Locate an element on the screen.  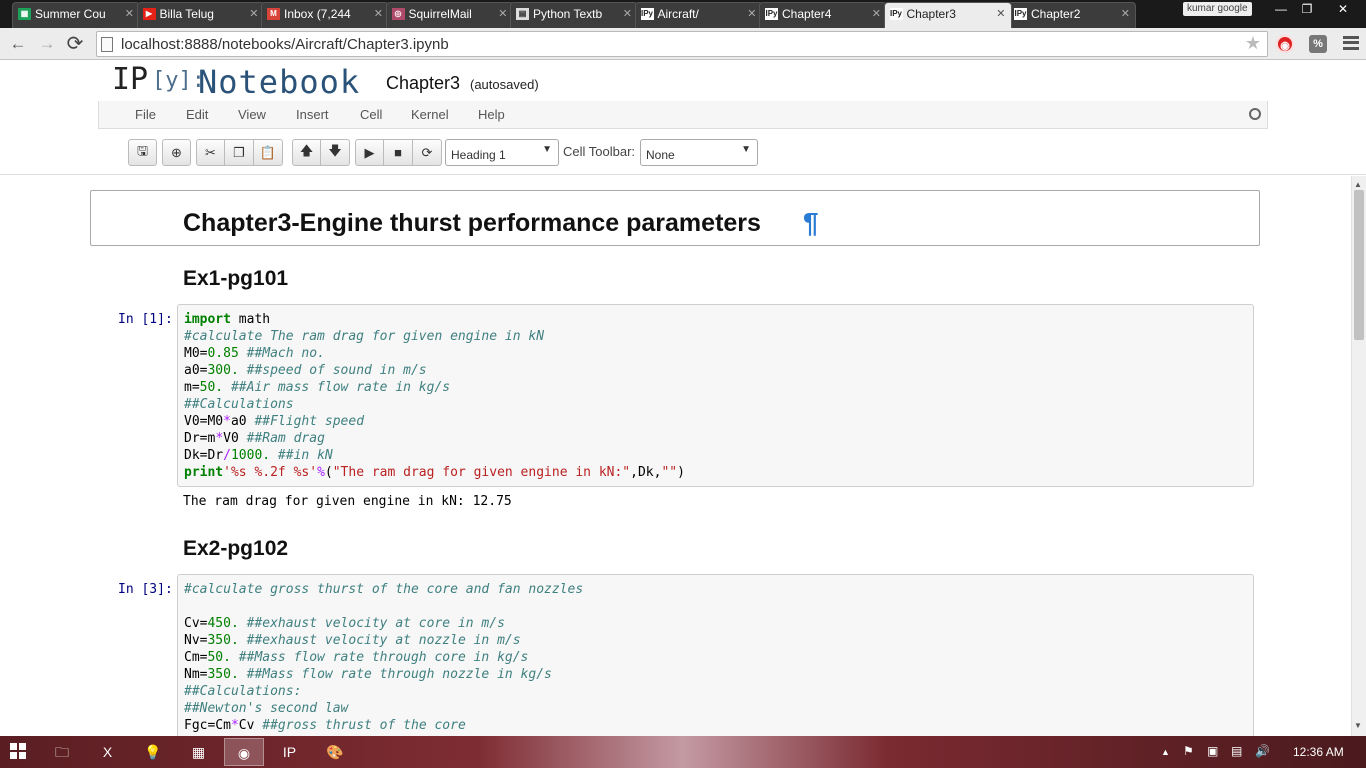
tab-squirrelmail: ◎ SquirrelMail ✕ is located at coordinates (449, 15).